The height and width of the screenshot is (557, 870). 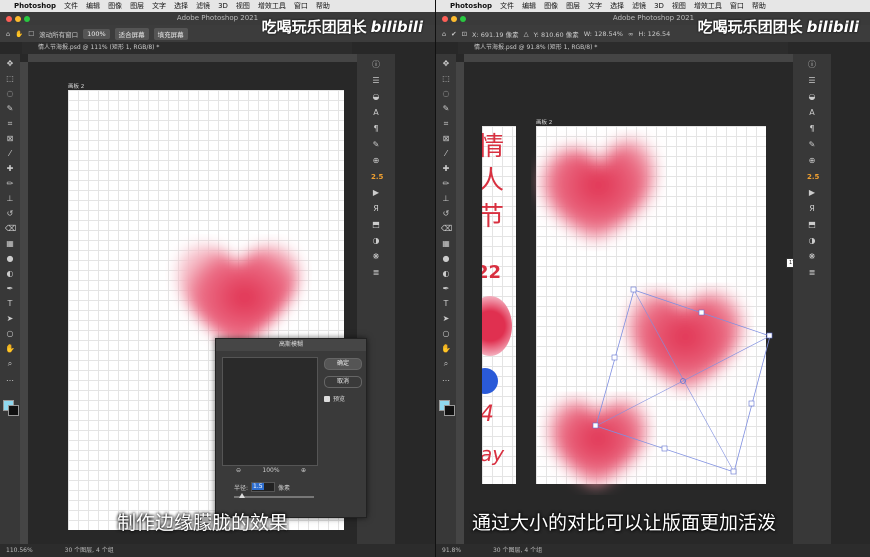 I want to click on cancel-button: 取消, so click(x=343, y=382).